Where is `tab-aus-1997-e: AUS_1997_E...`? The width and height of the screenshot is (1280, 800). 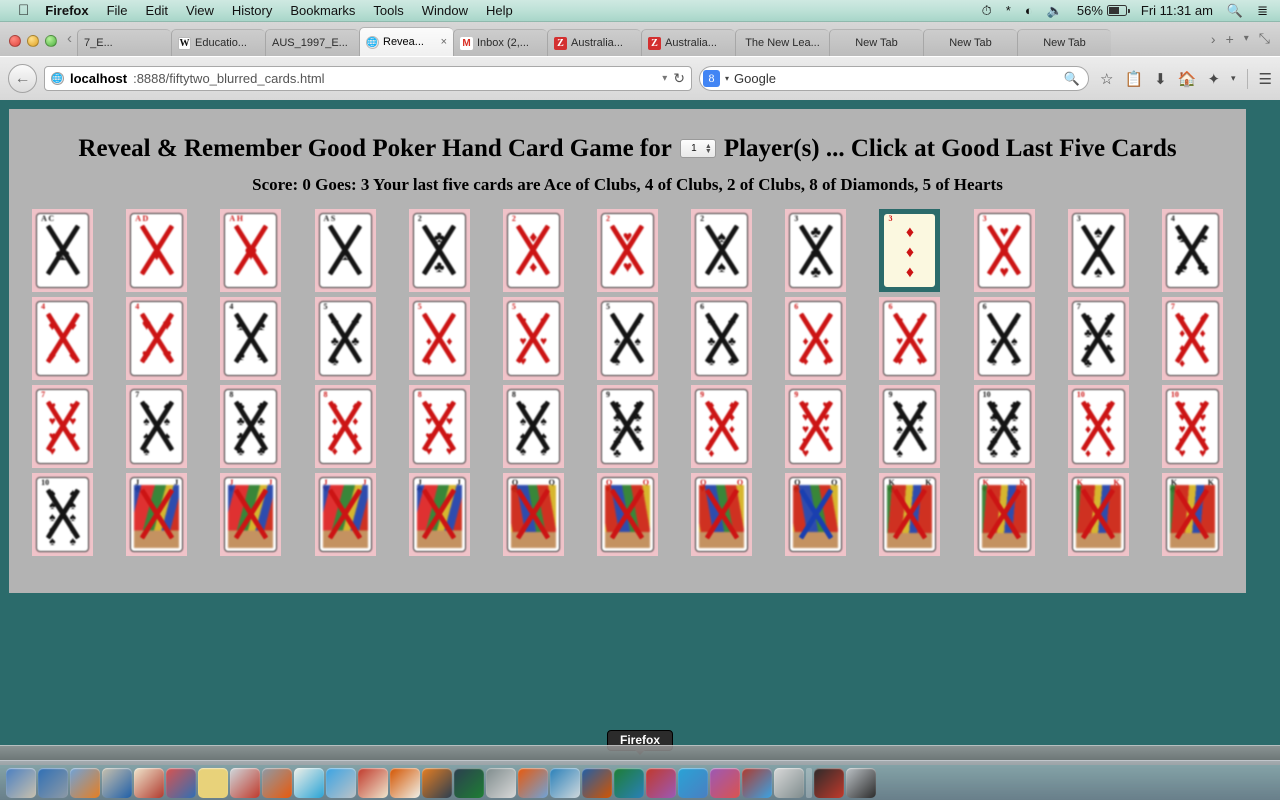
tab-aus-1997-e: AUS_1997_E... is located at coordinates (312, 42).